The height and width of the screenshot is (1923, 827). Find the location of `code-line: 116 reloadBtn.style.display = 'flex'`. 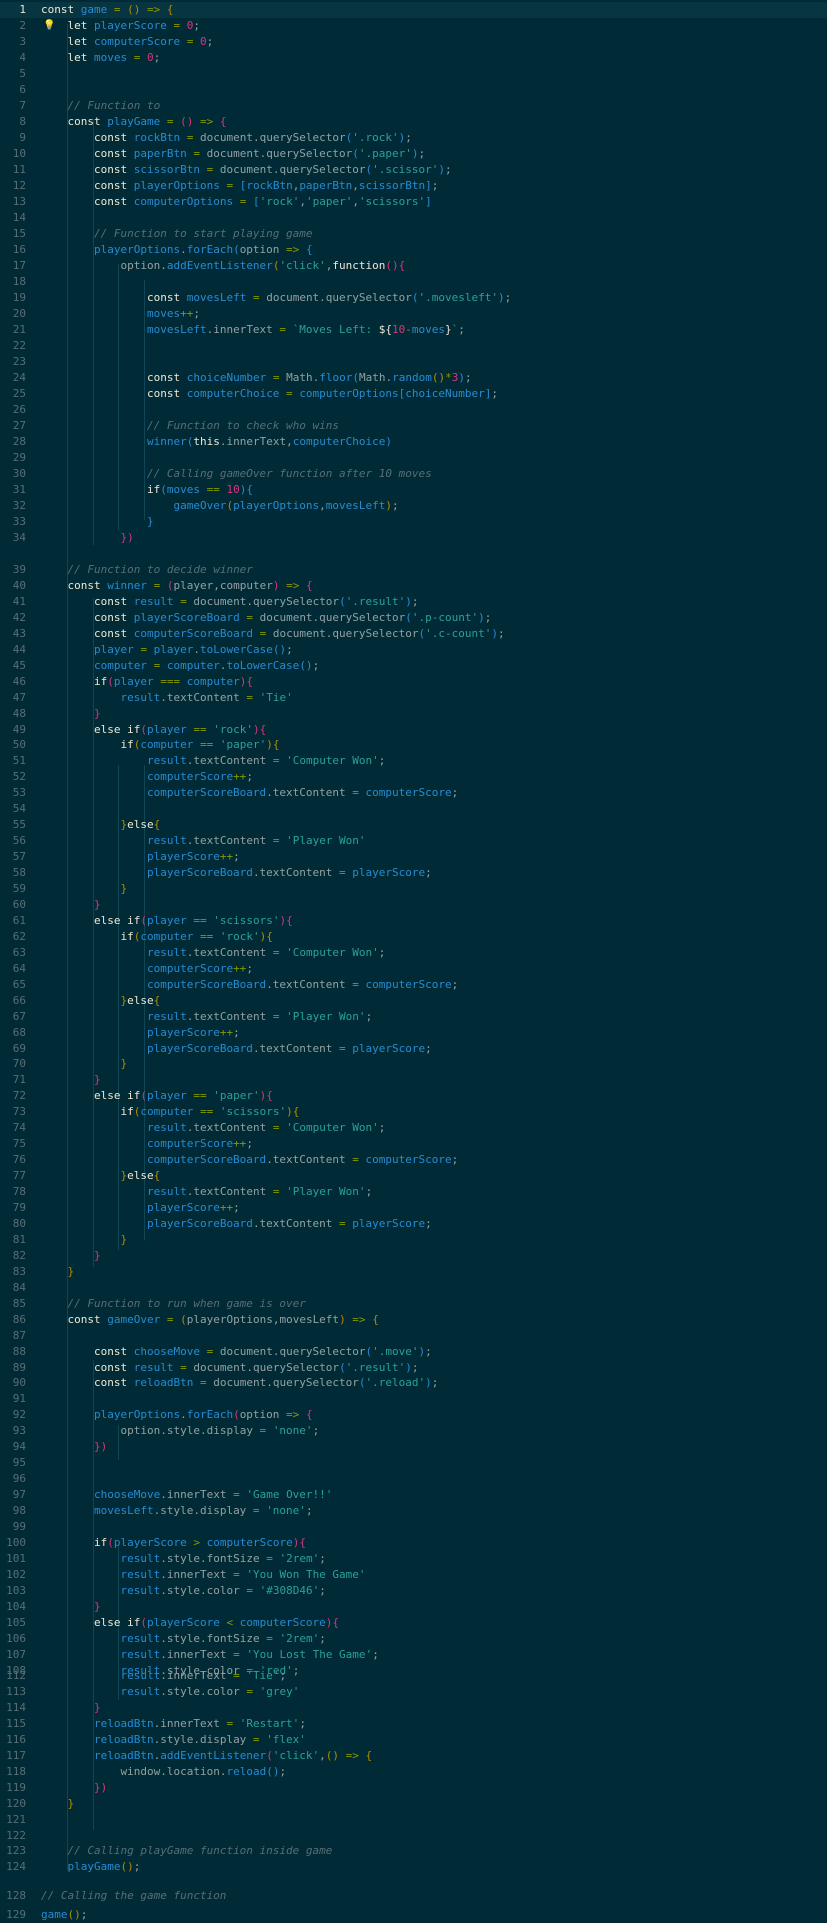

code-line: 116 reloadBtn.style.display = 'flex' is located at coordinates (413, 1740).